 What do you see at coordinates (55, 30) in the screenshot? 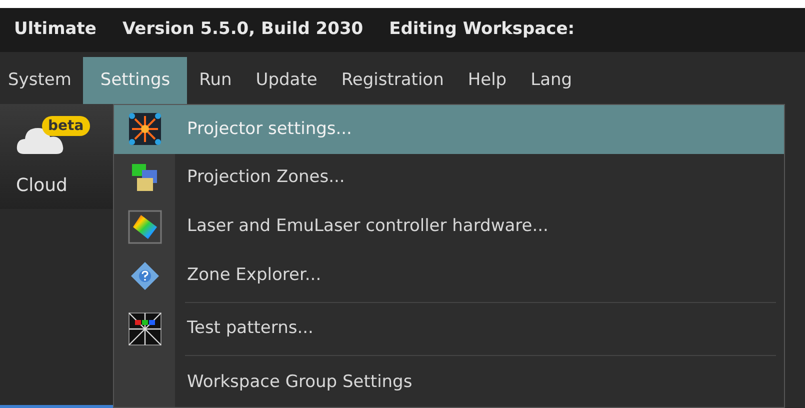
I see `app-name: Ultimate` at bounding box center [55, 30].